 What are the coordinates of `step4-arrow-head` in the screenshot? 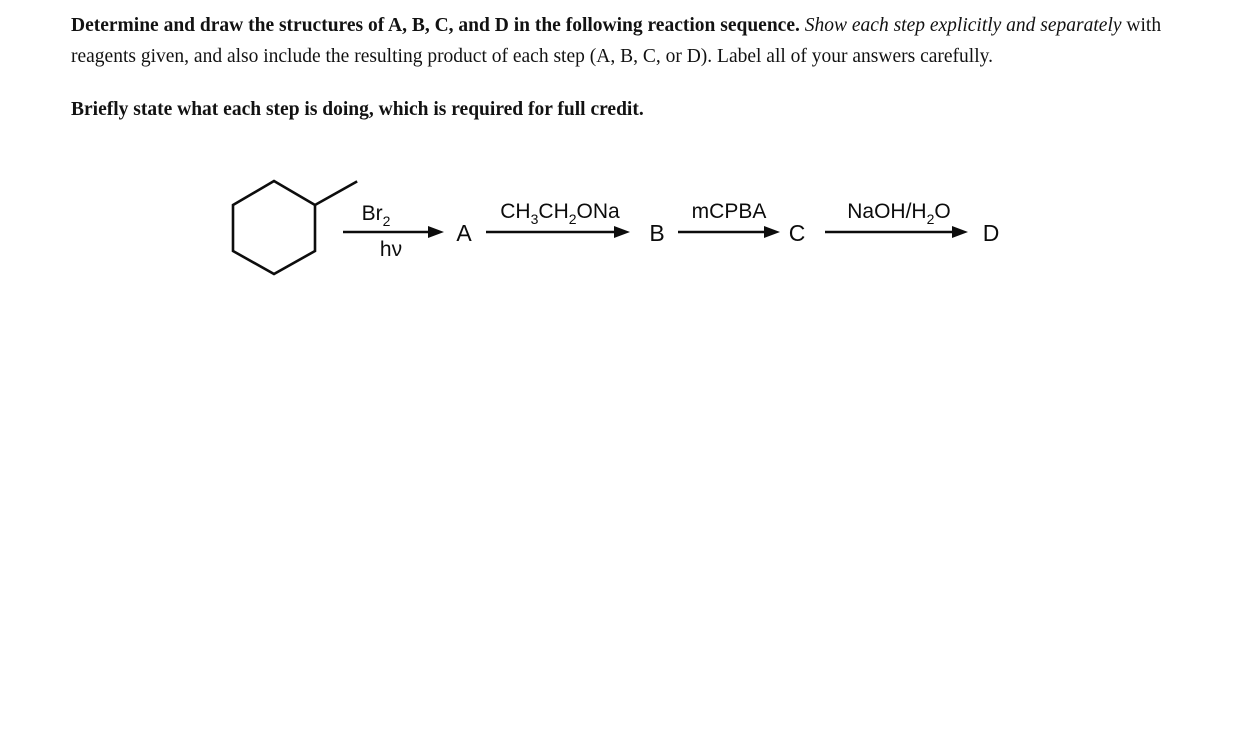 It's located at (960, 232).